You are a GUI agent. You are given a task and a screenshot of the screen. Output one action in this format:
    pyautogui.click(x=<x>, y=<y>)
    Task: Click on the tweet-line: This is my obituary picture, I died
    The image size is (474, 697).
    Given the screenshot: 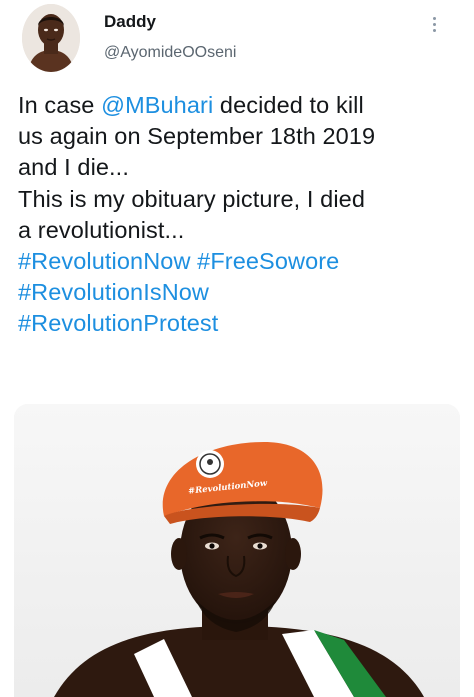 What is the action you would take?
    pyautogui.click(x=191, y=198)
    